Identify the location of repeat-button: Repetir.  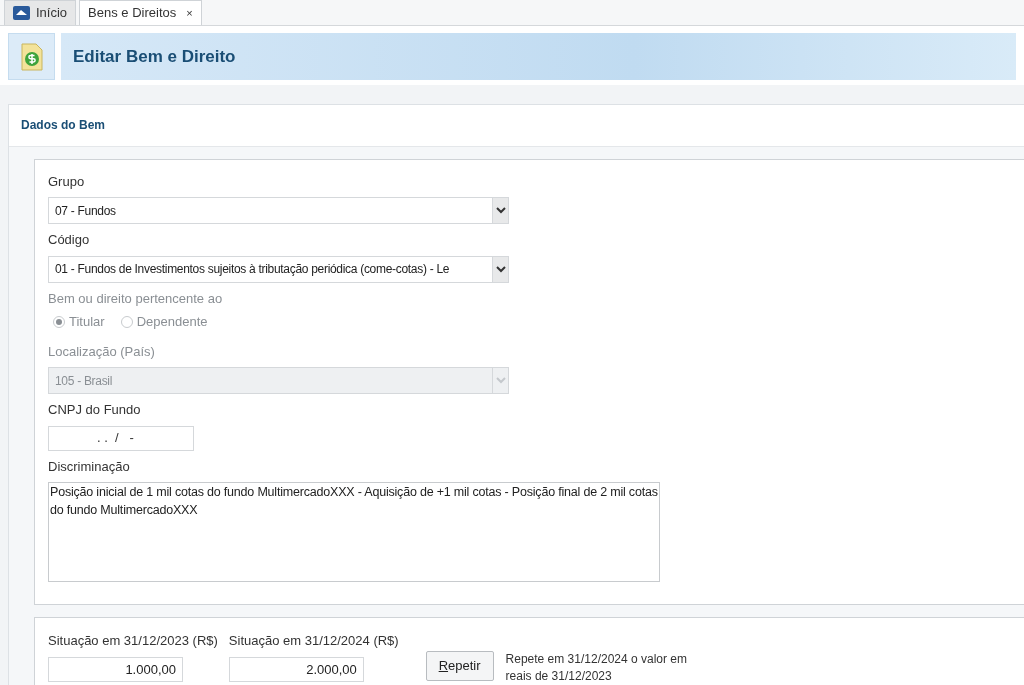
(459, 666).